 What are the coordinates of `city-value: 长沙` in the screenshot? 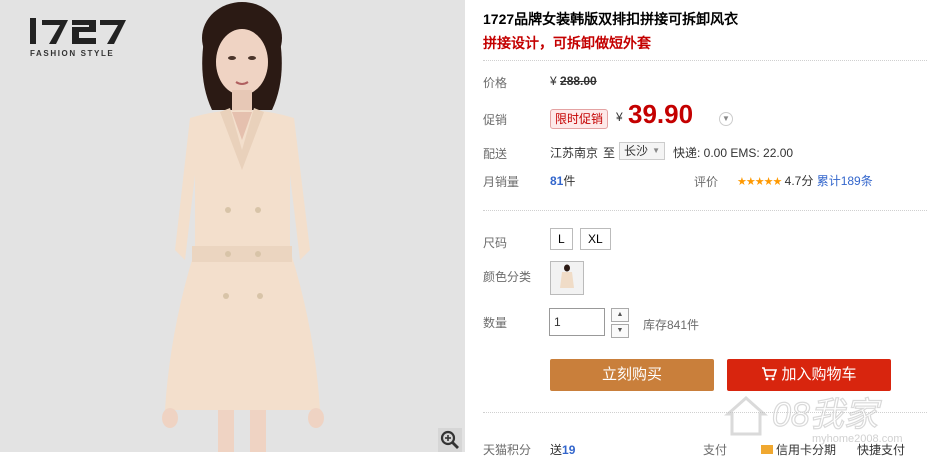 It's located at (636, 151).